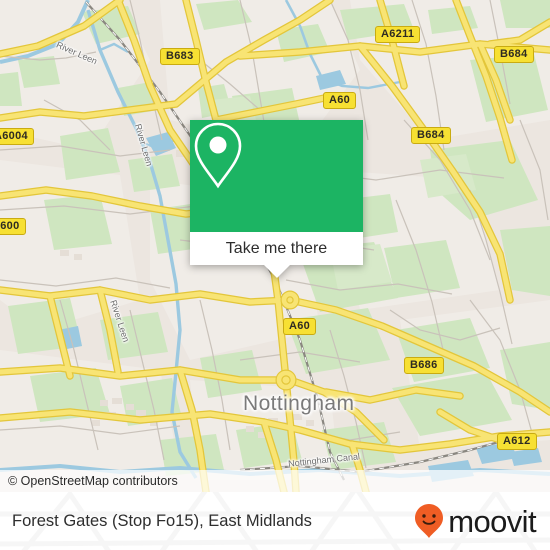 This screenshot has width=550, height=550. Describe the element at coordinates (340, 100) in the screenshot. I see `road-shield-a60-north: A60` at that location.